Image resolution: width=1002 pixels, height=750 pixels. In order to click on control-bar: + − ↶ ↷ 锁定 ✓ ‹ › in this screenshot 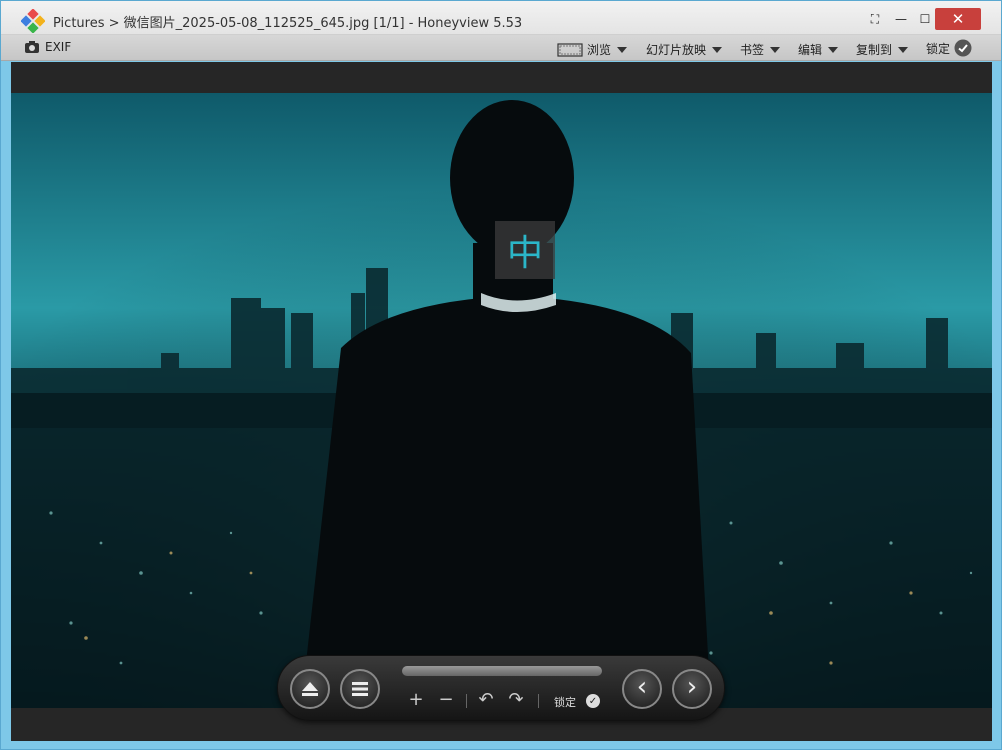, I will do `click(501, 688)`.